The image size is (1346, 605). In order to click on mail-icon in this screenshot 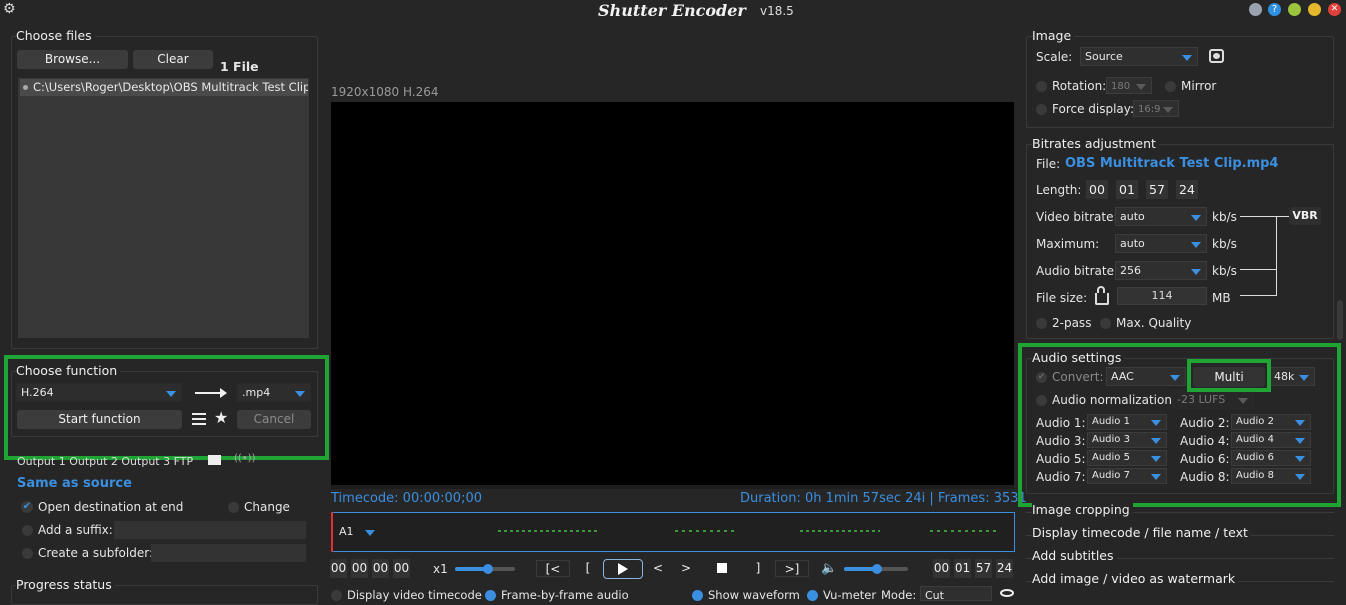, I will do `click(214, 460)`.